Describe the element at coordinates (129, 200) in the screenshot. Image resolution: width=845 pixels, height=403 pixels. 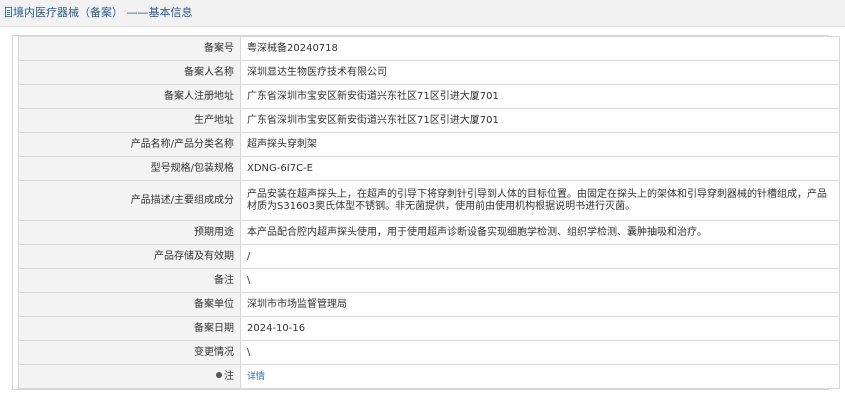
I see `row-label: 产品描述/主要组成成分` at that location.